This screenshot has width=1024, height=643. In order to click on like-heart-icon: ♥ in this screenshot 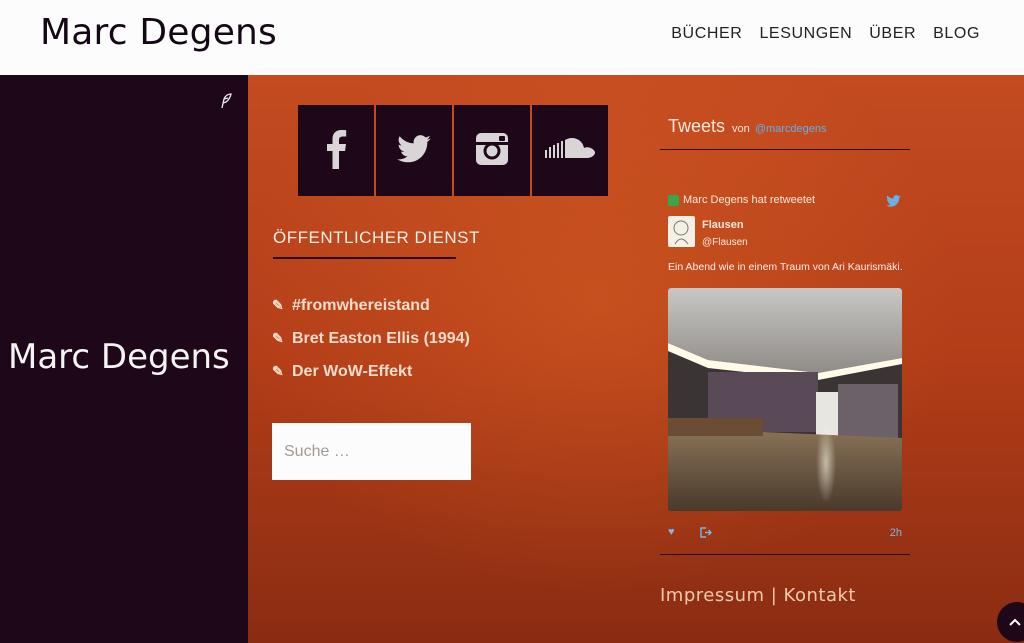, I will do `click(671, 532)`.